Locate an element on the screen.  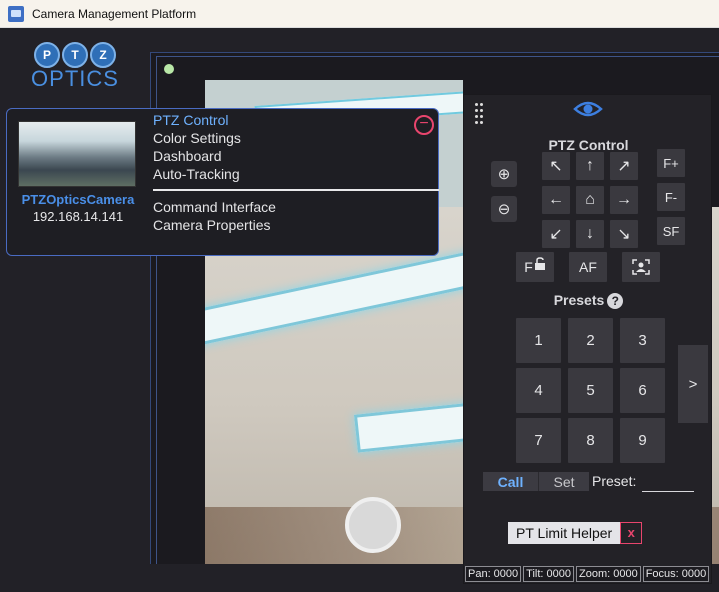
presets-label: Presets is located at coordinates (579, 300).